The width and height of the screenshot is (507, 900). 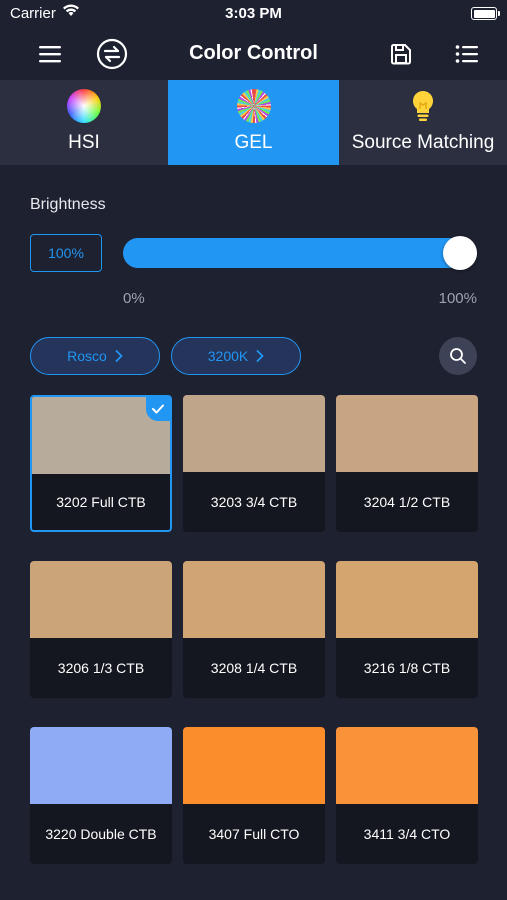 I want to click on hamburger-icon, so click(x=50, y=54).